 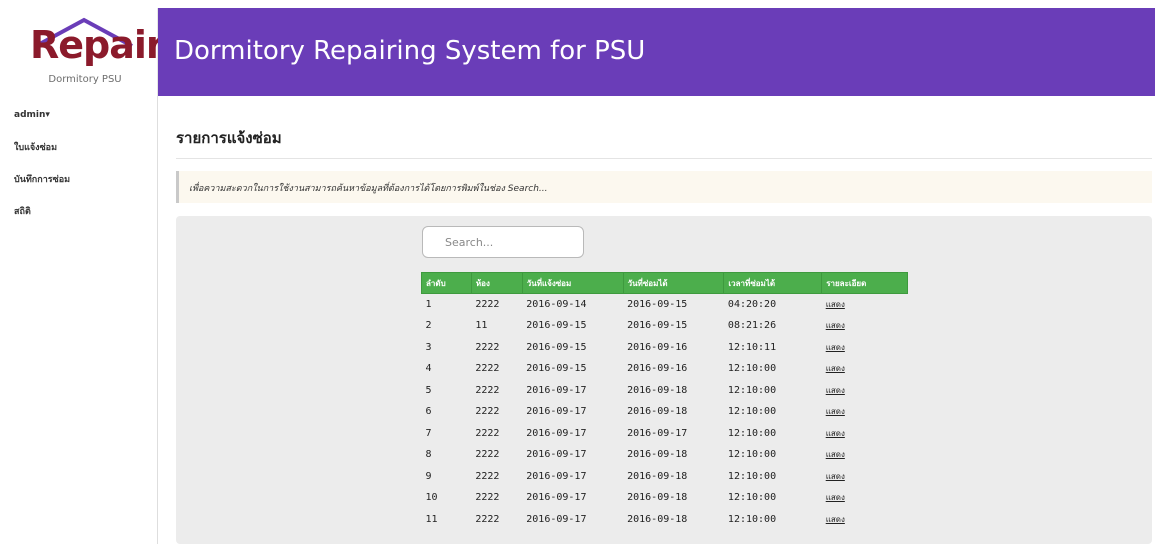 I want to click on sidebar-item-repair-request: ใบแจ้งซ่อม, so click(x=35, y=147).